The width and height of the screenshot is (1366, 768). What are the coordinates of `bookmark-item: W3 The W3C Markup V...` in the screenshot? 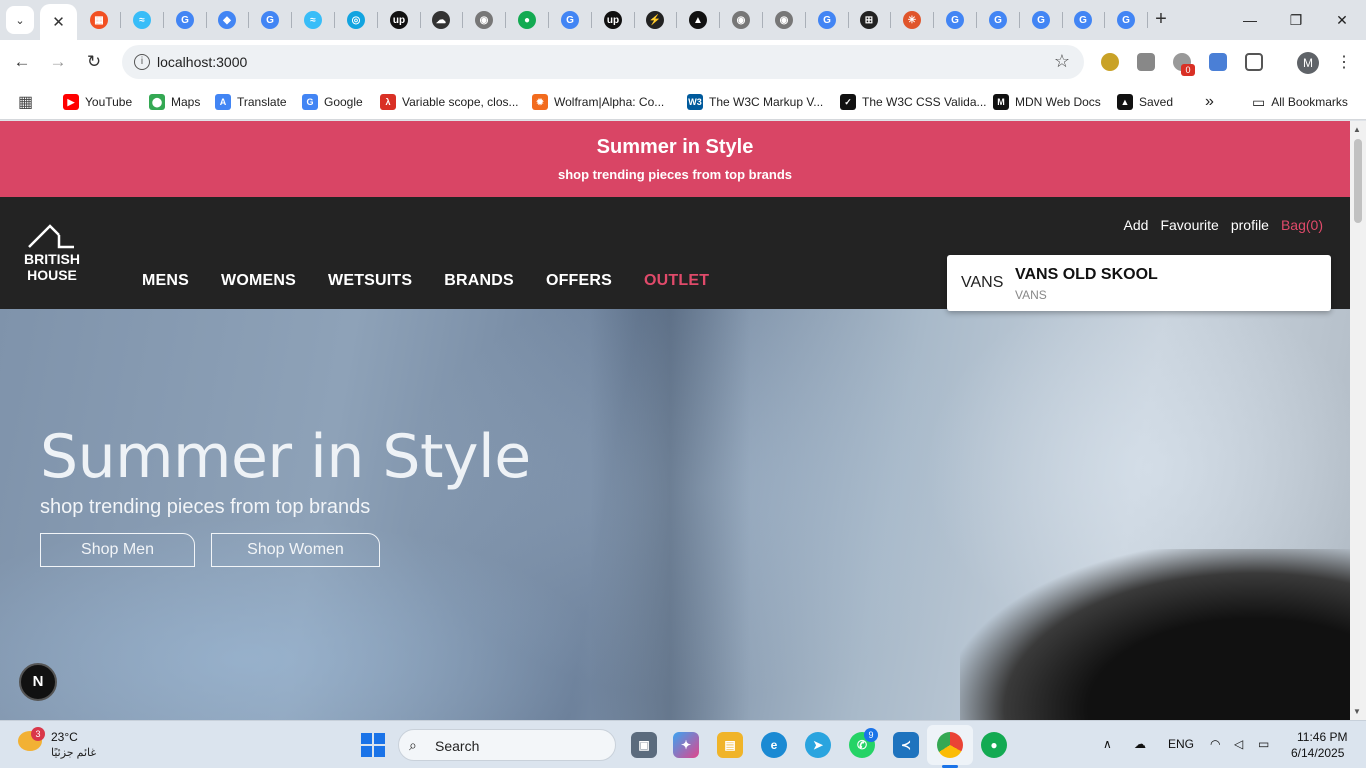 It's located at (755, 102).